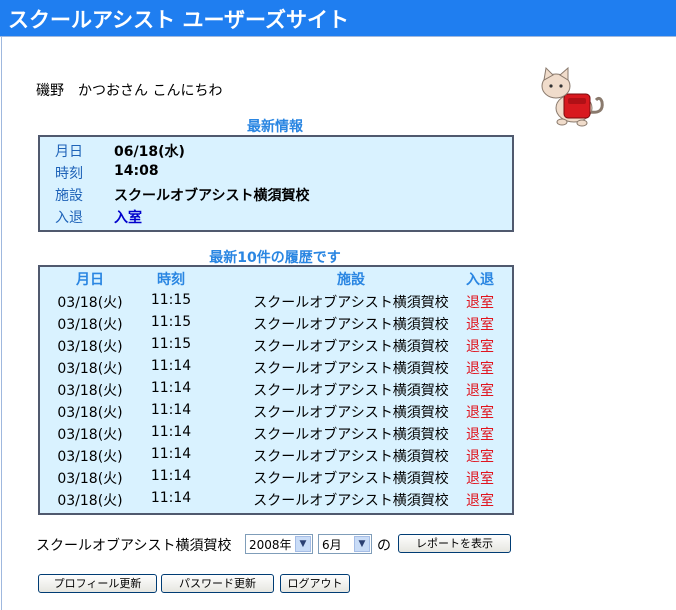 The height and width of the screenshot is (610, 676). I want to click on month-select: 6月 ▼, so click(345, 544).